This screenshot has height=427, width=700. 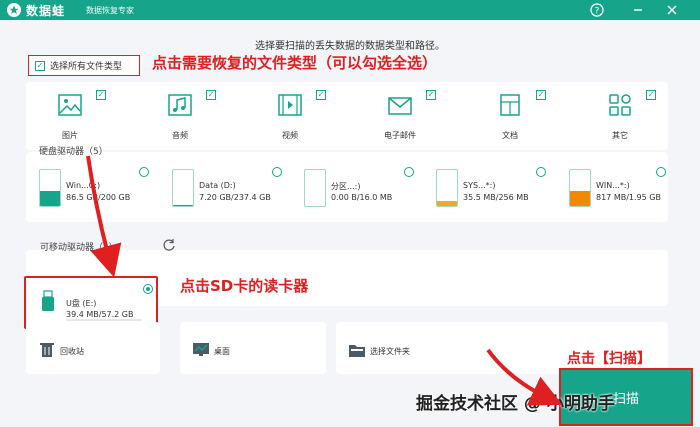 What do you see at coordinates (100, 314) in the screenshot?
I see `usb-drive-size: 39.4 MB/57.2 GB` at bounding box center [100, 314].